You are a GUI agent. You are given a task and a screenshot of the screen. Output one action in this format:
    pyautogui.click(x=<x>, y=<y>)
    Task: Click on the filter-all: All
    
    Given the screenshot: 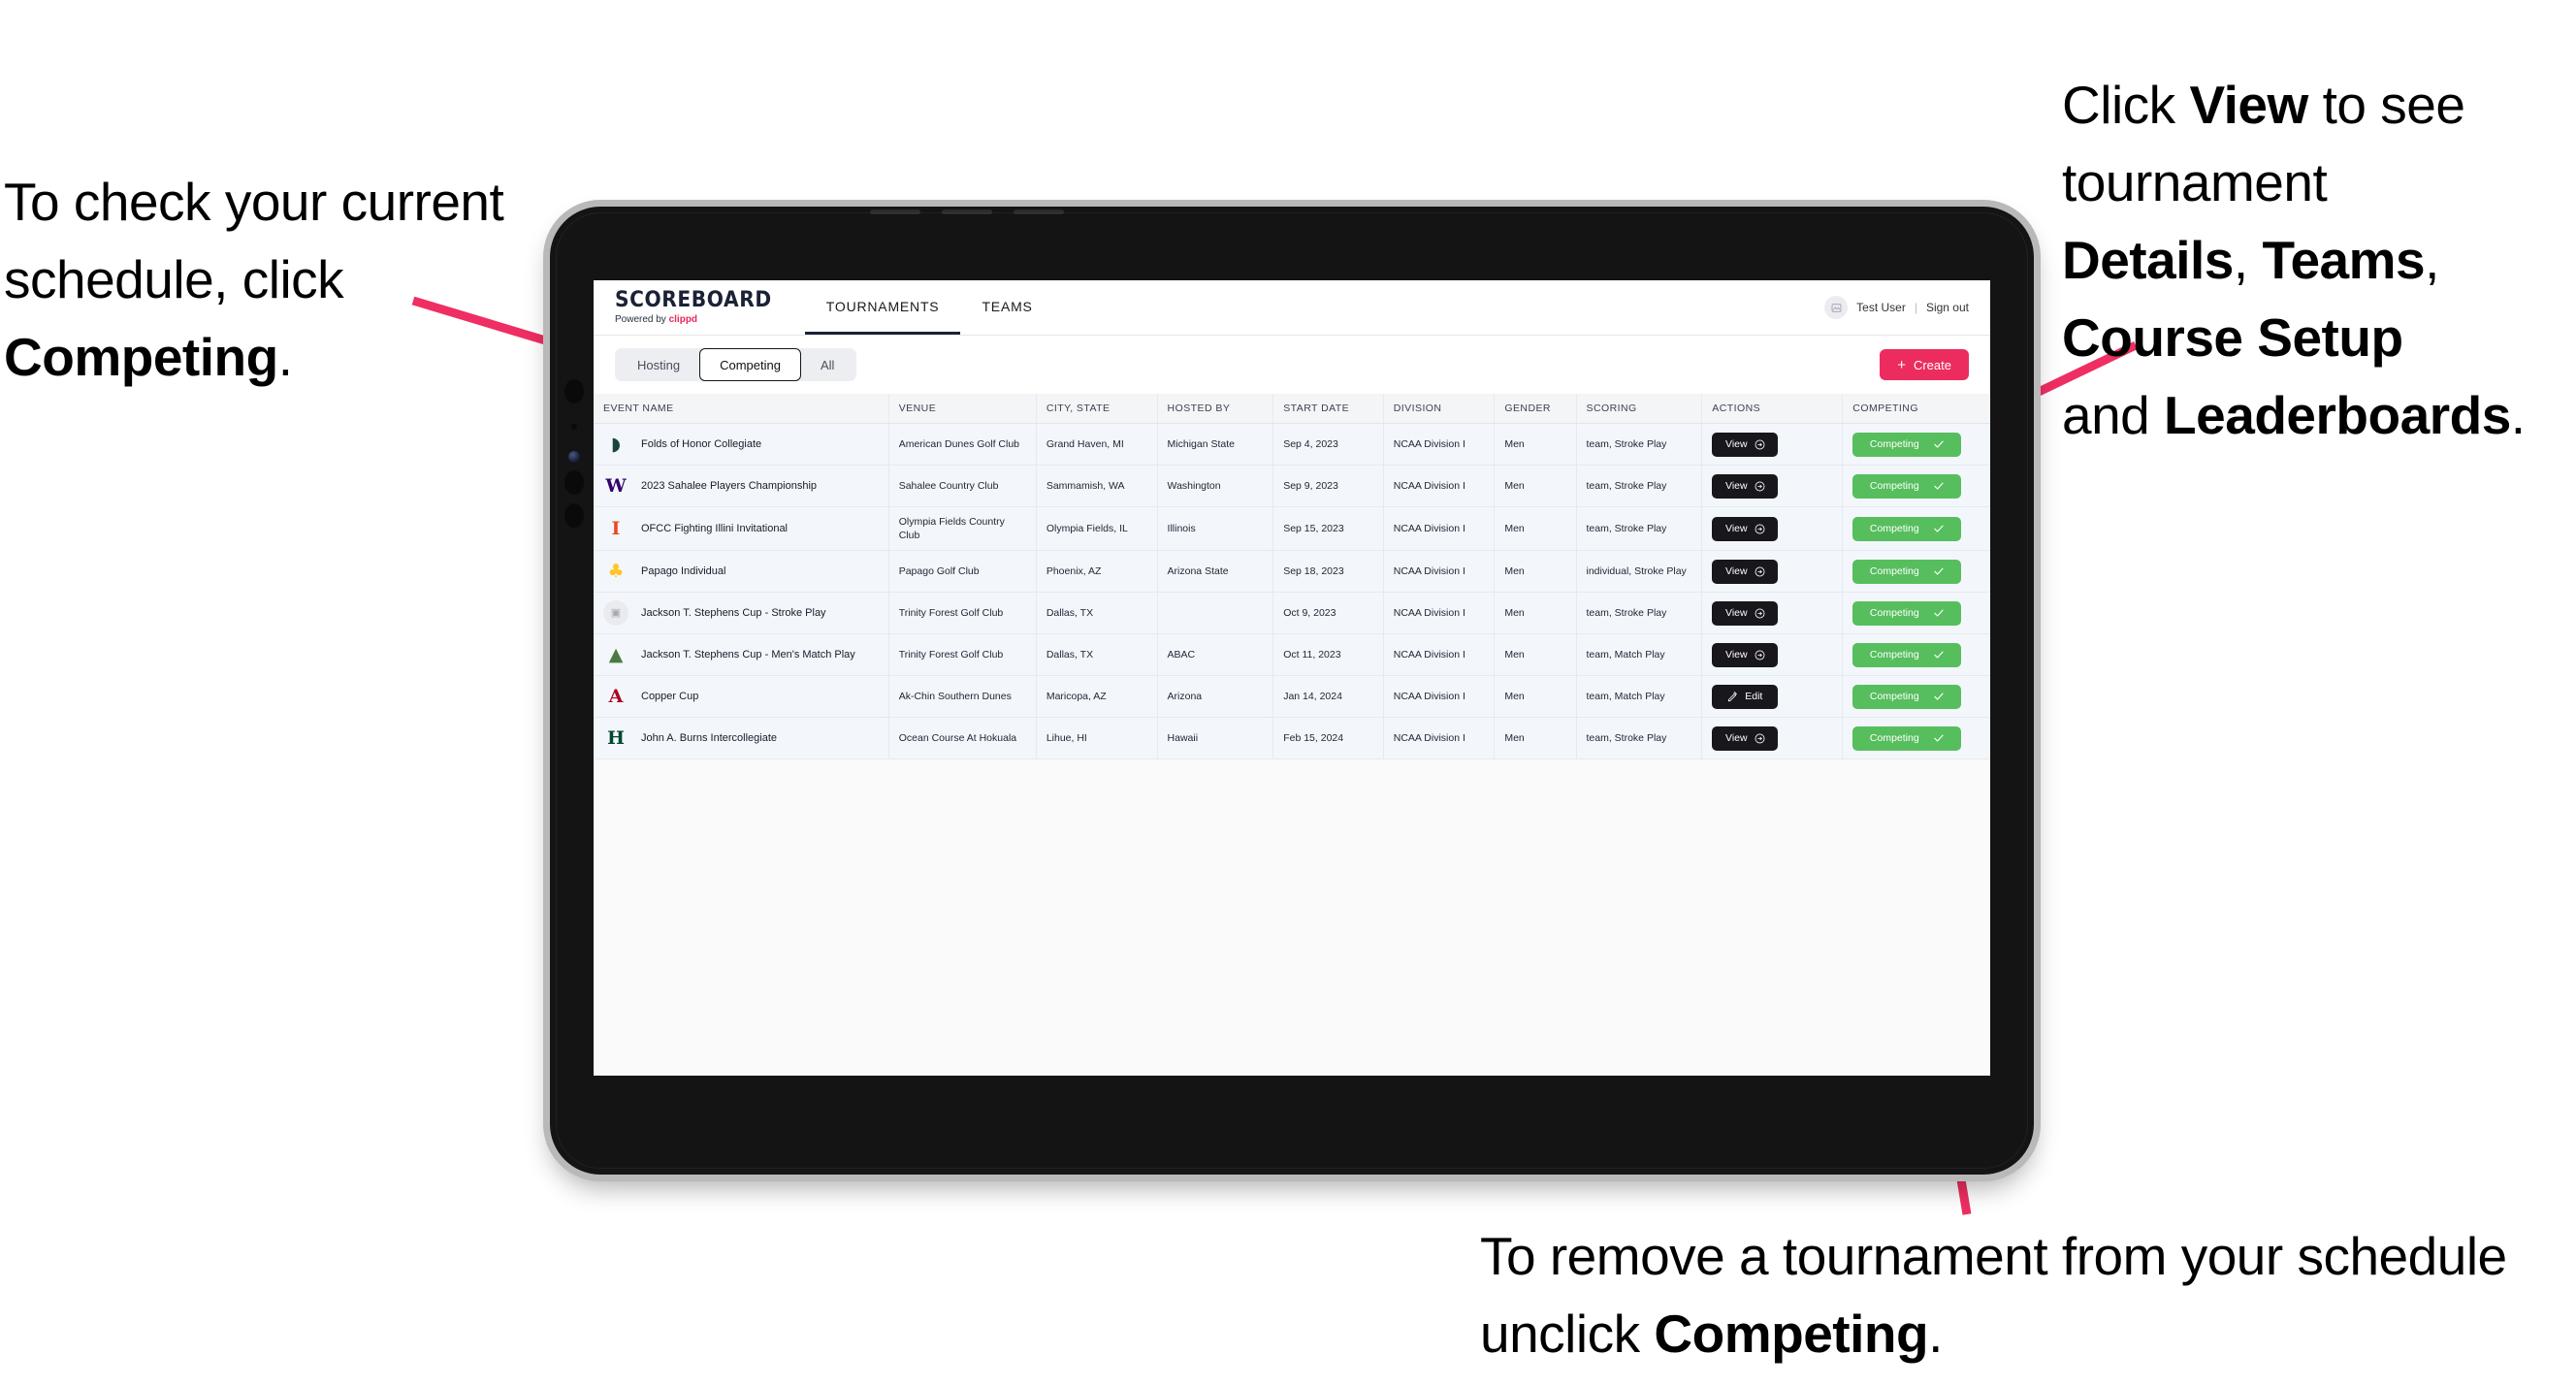 What is the action you would take?
    pyautogui.click(x=827, y=364)
    